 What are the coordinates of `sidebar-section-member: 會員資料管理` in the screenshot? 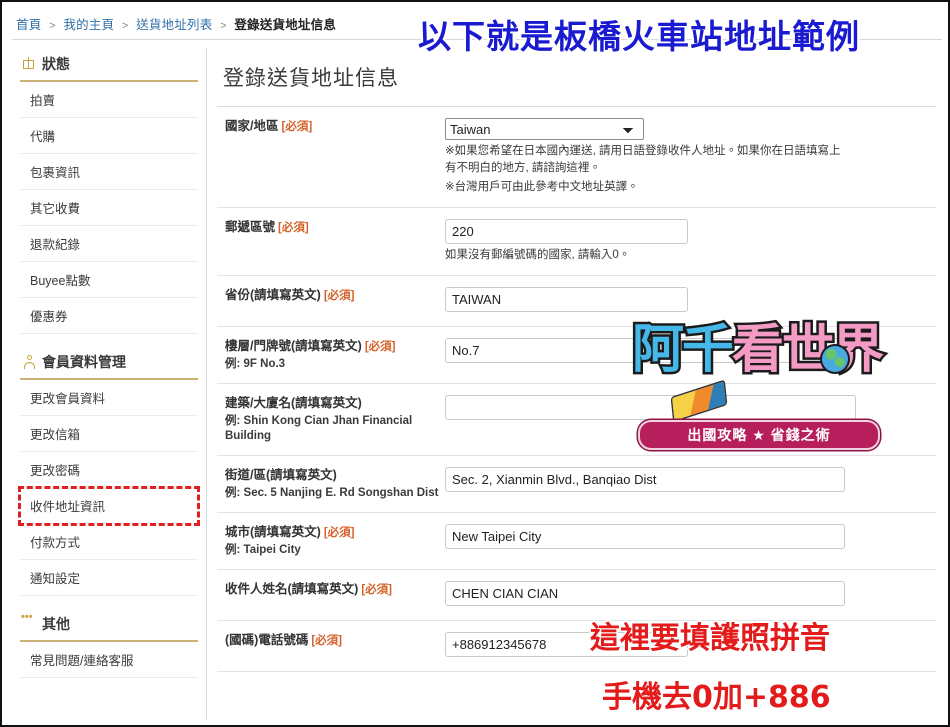 It's located at (109, 362).